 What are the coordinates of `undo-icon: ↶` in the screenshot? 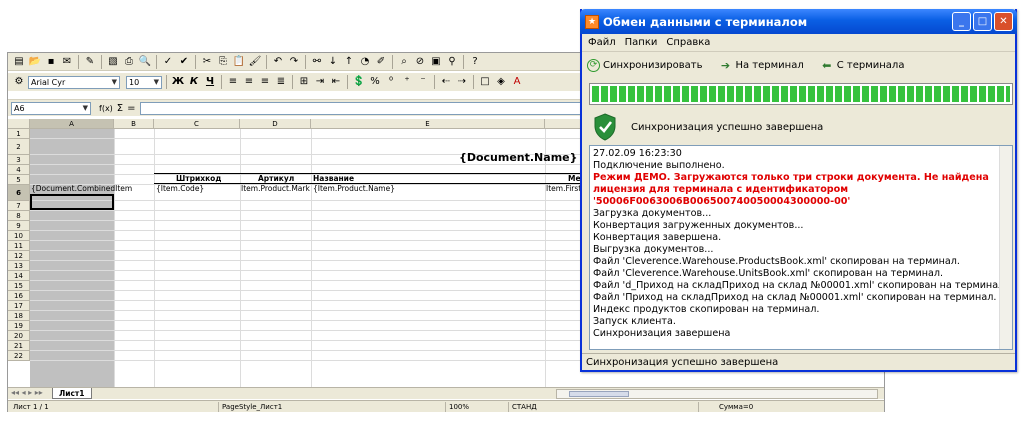 It's located at (278, 62).